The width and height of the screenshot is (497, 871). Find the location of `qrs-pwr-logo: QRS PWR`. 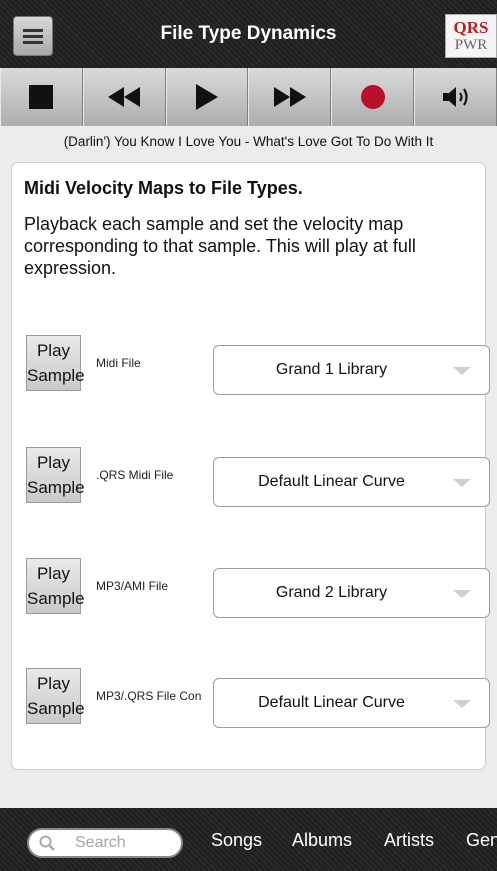

qrs-pwr-logo: QRS PWR is located at coordinates (471, 36).